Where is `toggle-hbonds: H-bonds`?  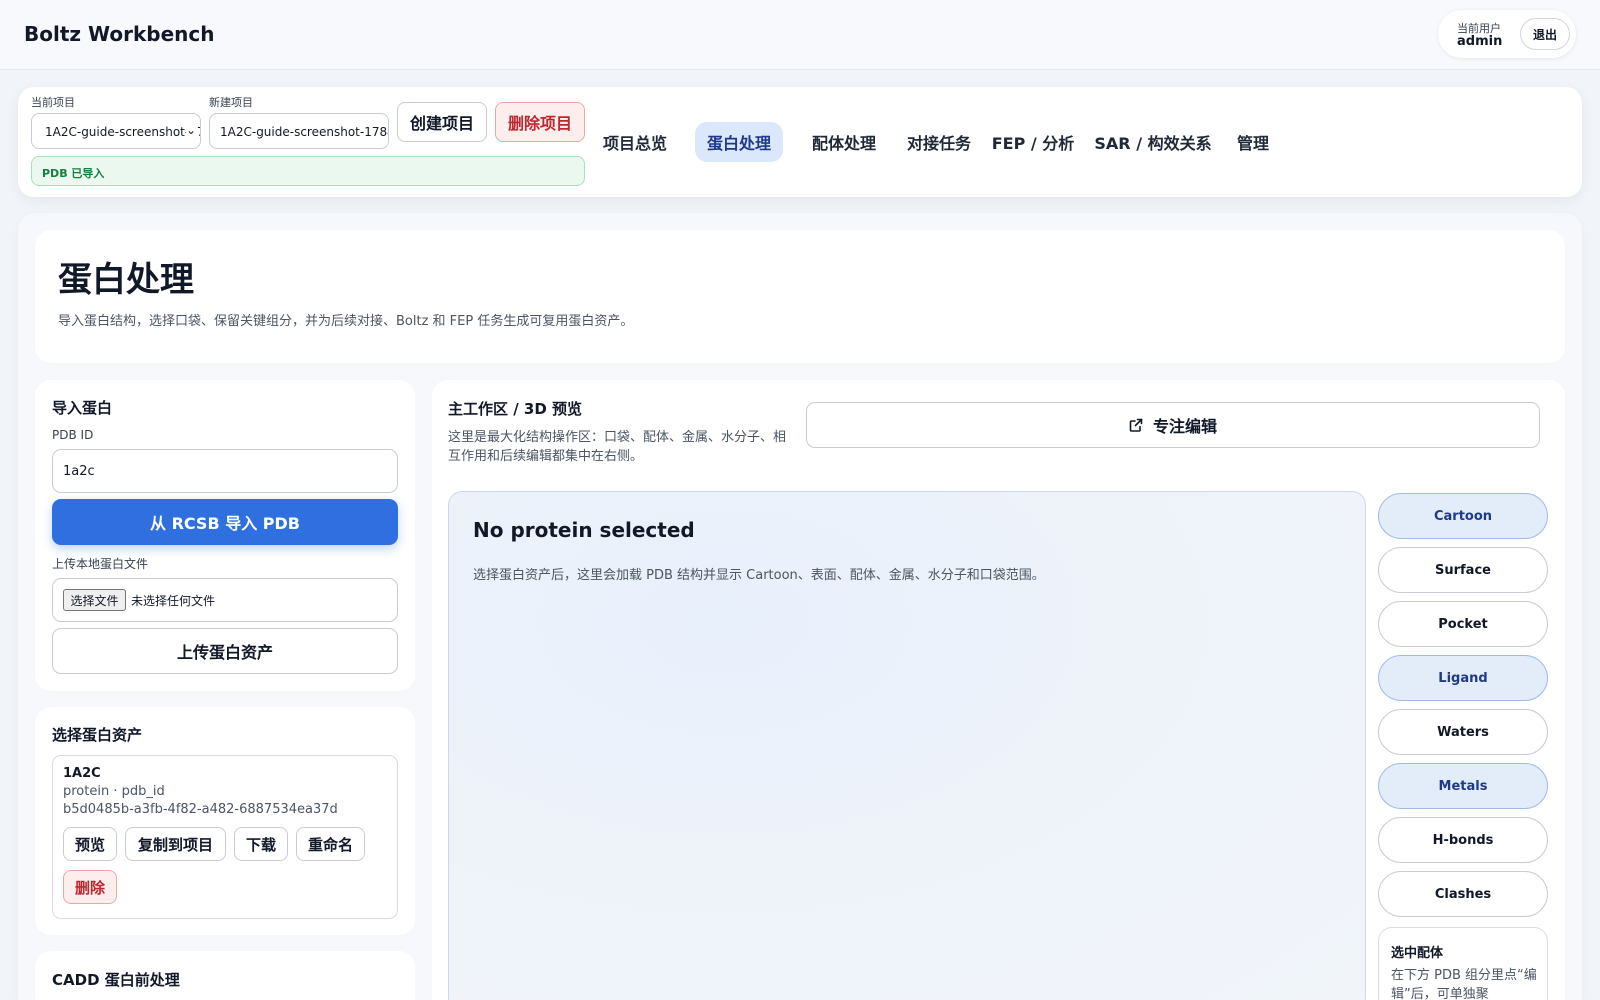
toggle-hbonds: H-bonds is located at coordinates (1463, 840).